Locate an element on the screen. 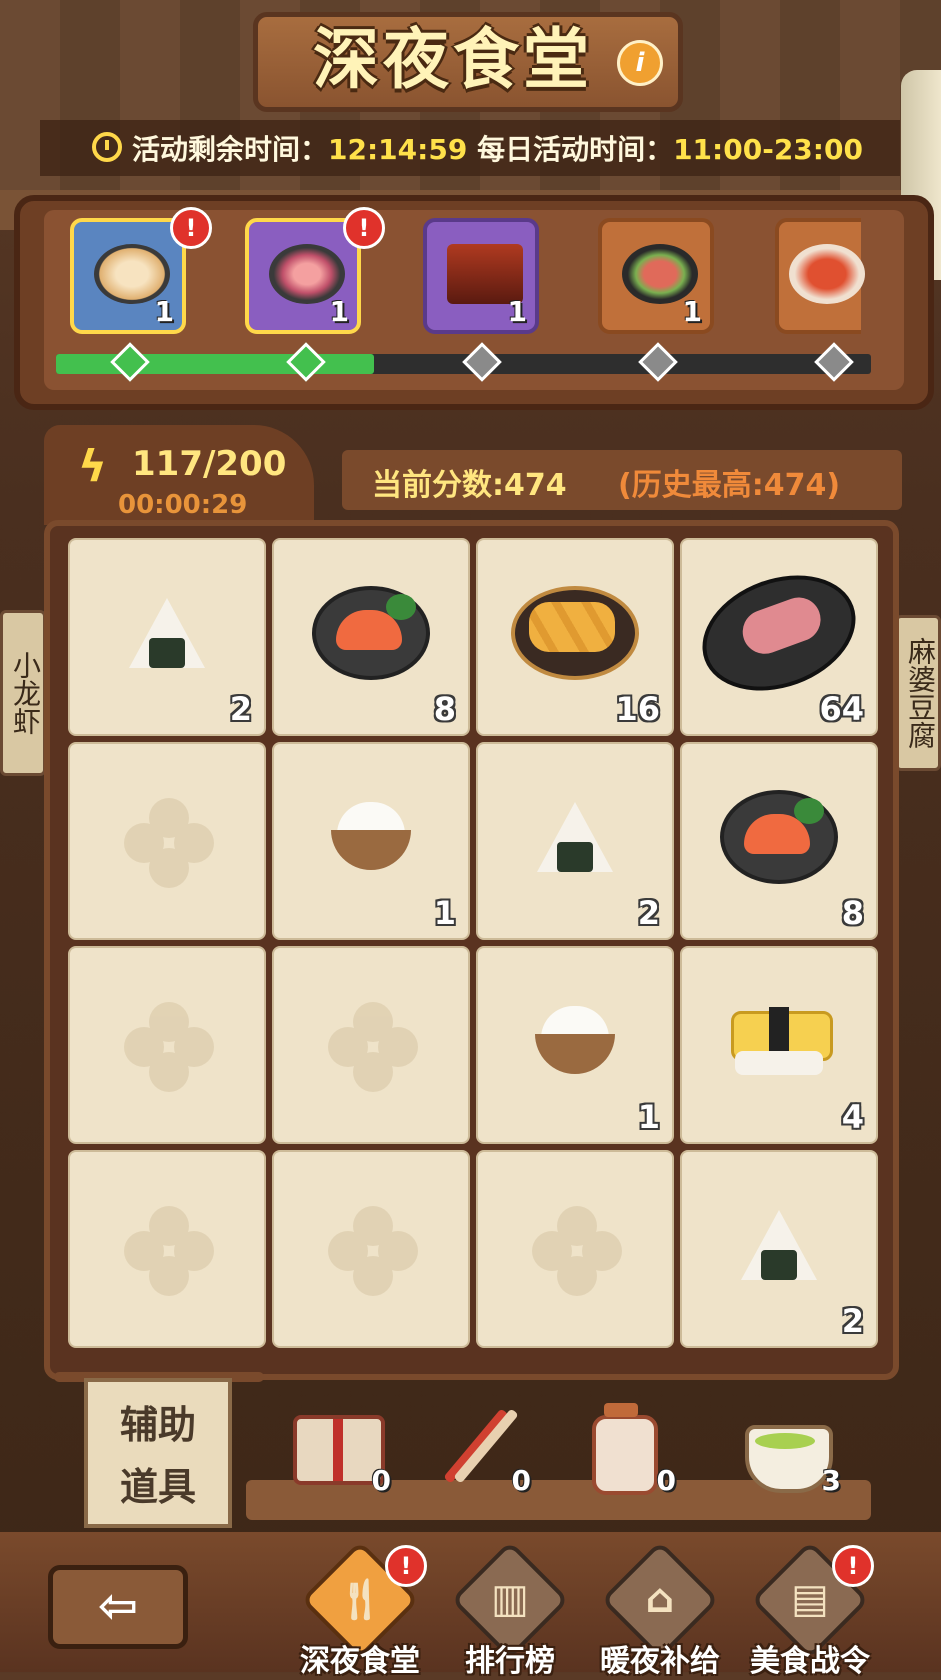 The width and height of the screenshot is (941, 1680). tile-value: 16 is located at coordinates (637, 709).